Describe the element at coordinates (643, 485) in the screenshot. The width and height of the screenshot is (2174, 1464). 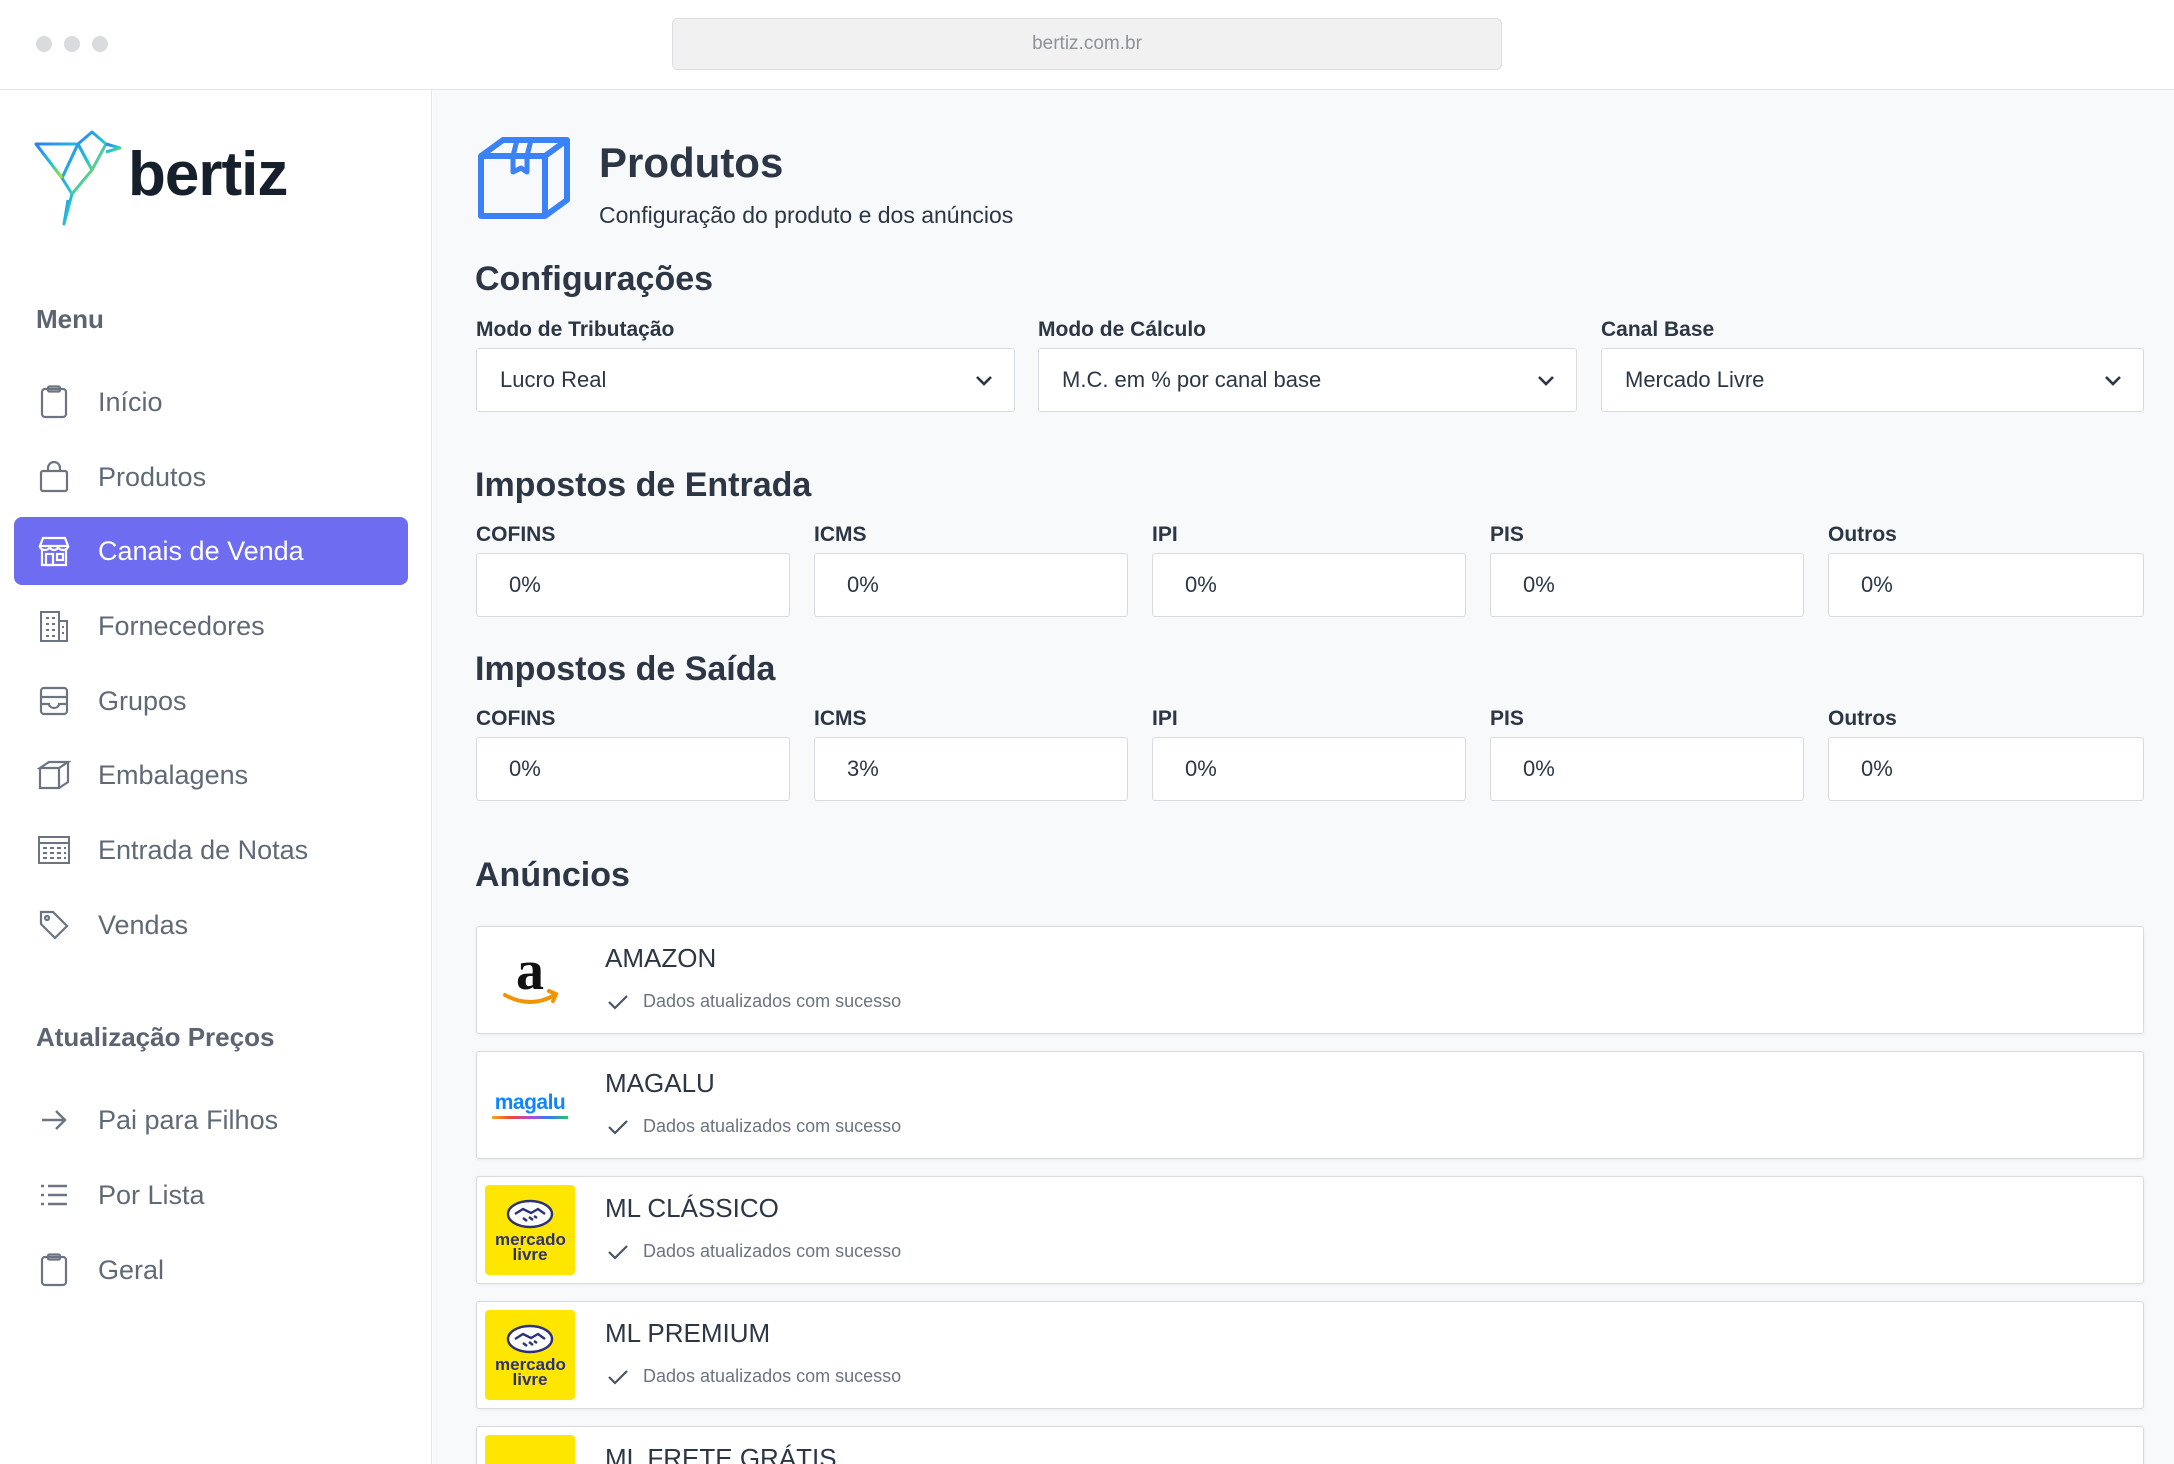
I see `input-taxes-title: Impostos de Entrada` at that location.